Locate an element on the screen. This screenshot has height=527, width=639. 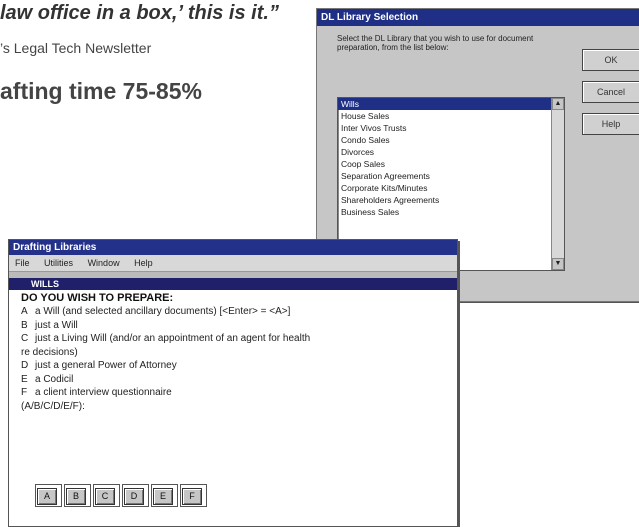
option-line: Djust a general Power of Attorney is located at coordinates (239, 366).